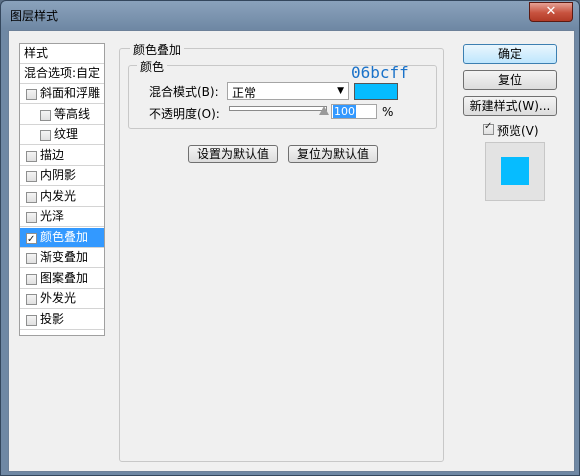 Image resolution: width=580 pixels, height=476 pixels. What do you see at coordinates (518, 131) in the screenshot?
I see `preview-label: 预览(V)` at bounding box center [518, 131].